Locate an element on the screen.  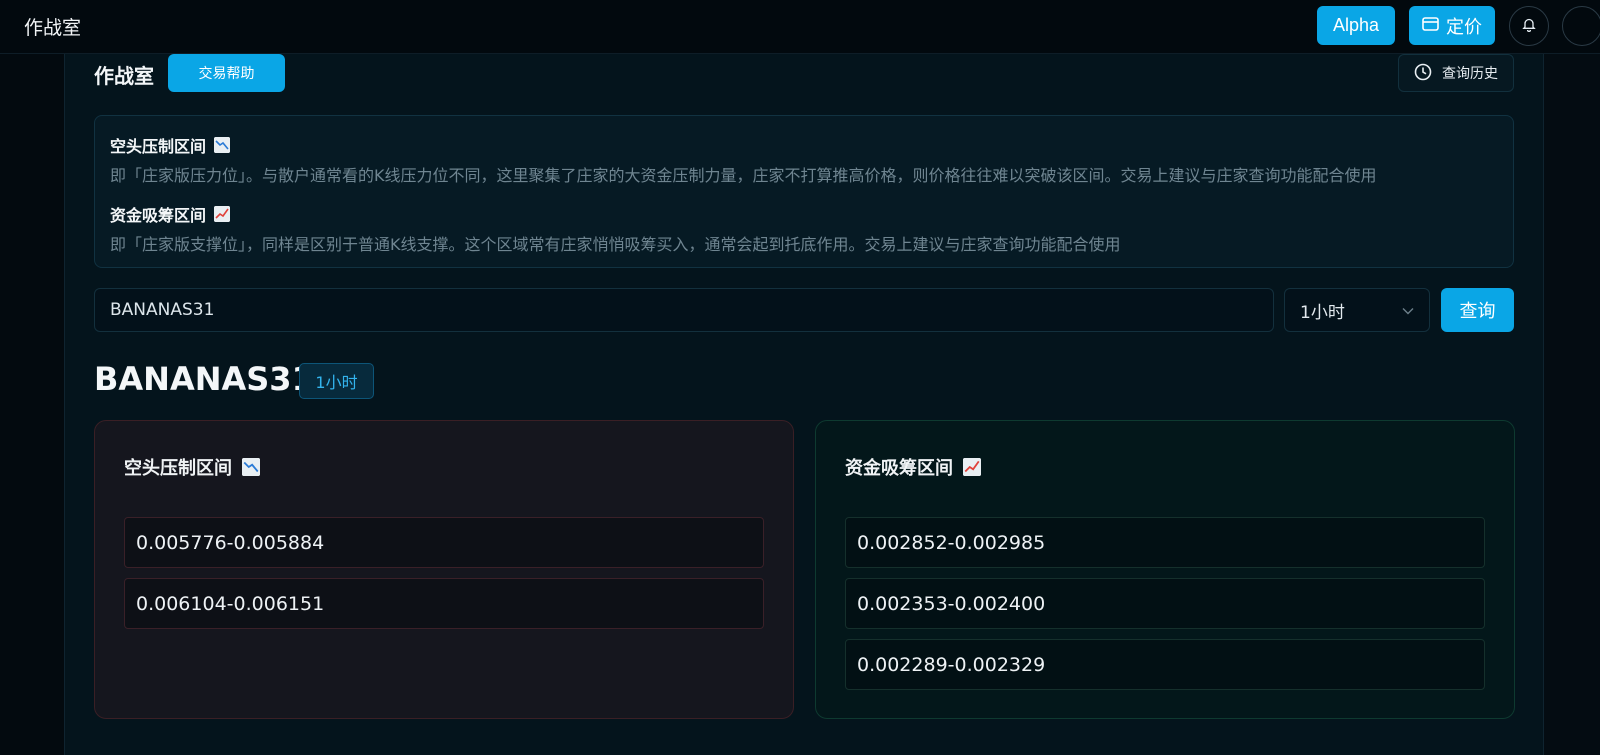
long-zone-heading-text: 资金吸筹区间 is located at coordinates (158, 215).